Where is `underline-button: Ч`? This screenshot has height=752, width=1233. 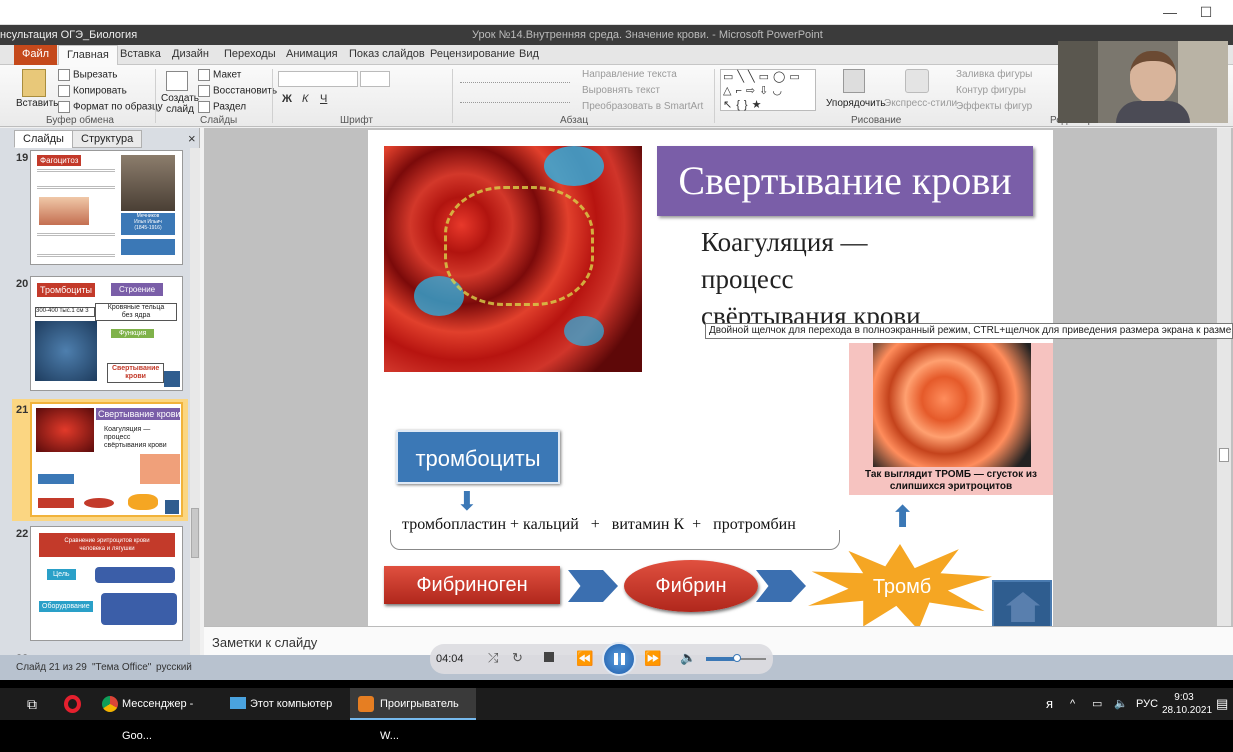
underline-button: Ч is located at coordinates (323, 99).